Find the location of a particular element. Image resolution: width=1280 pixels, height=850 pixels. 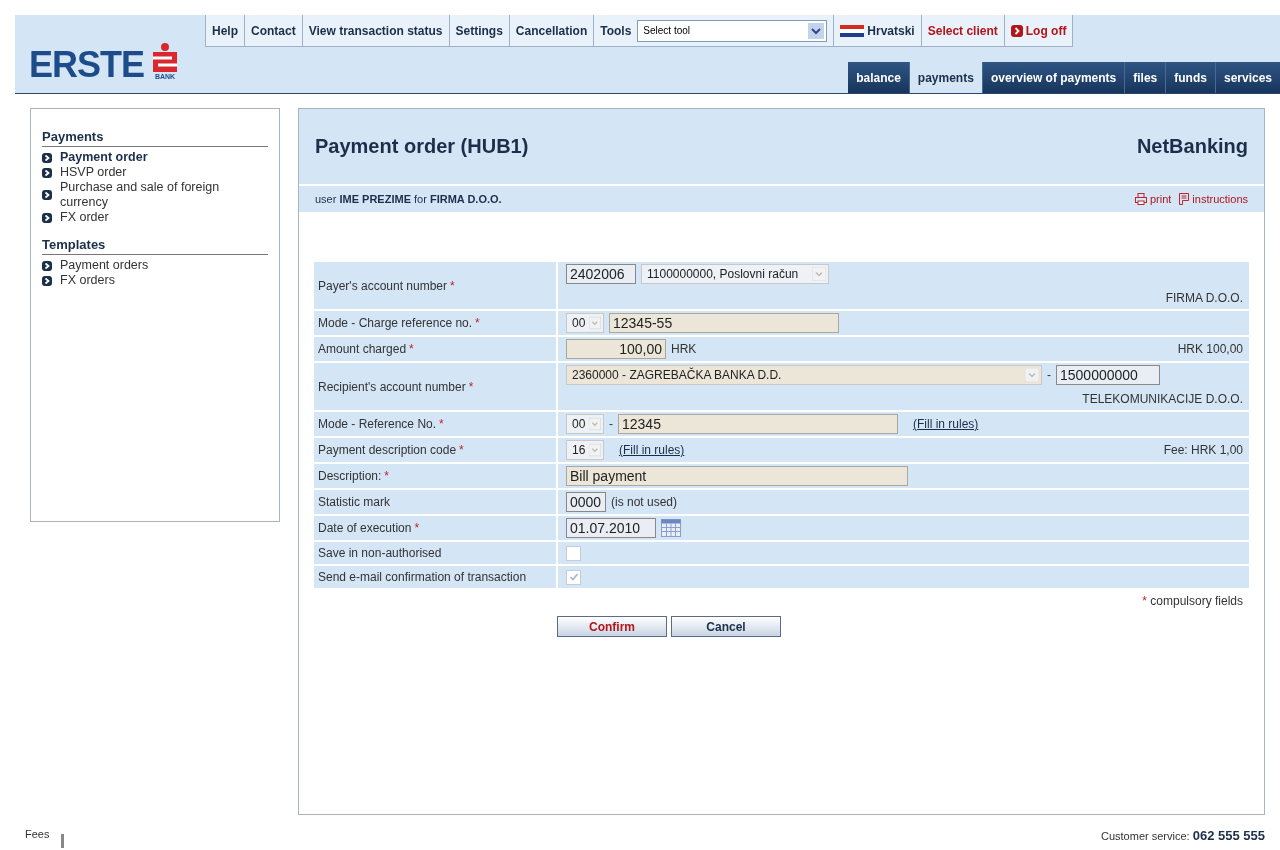

select-client-link: Select client is located at coordinates (962, 30).